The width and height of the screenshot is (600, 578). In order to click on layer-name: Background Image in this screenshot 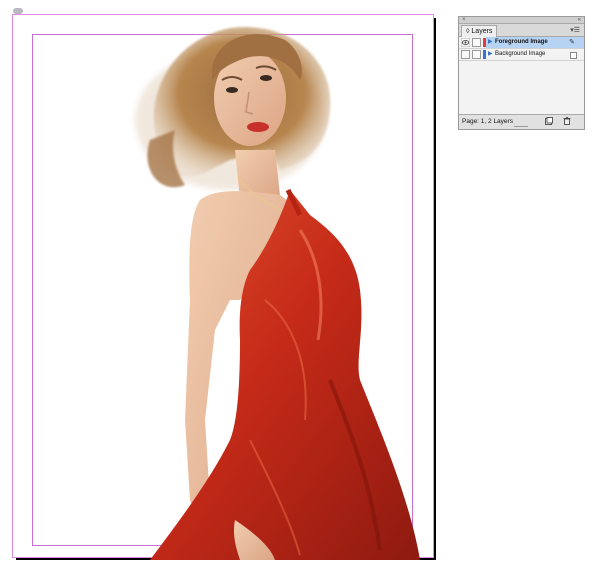, I will do `click(520, 54)`.